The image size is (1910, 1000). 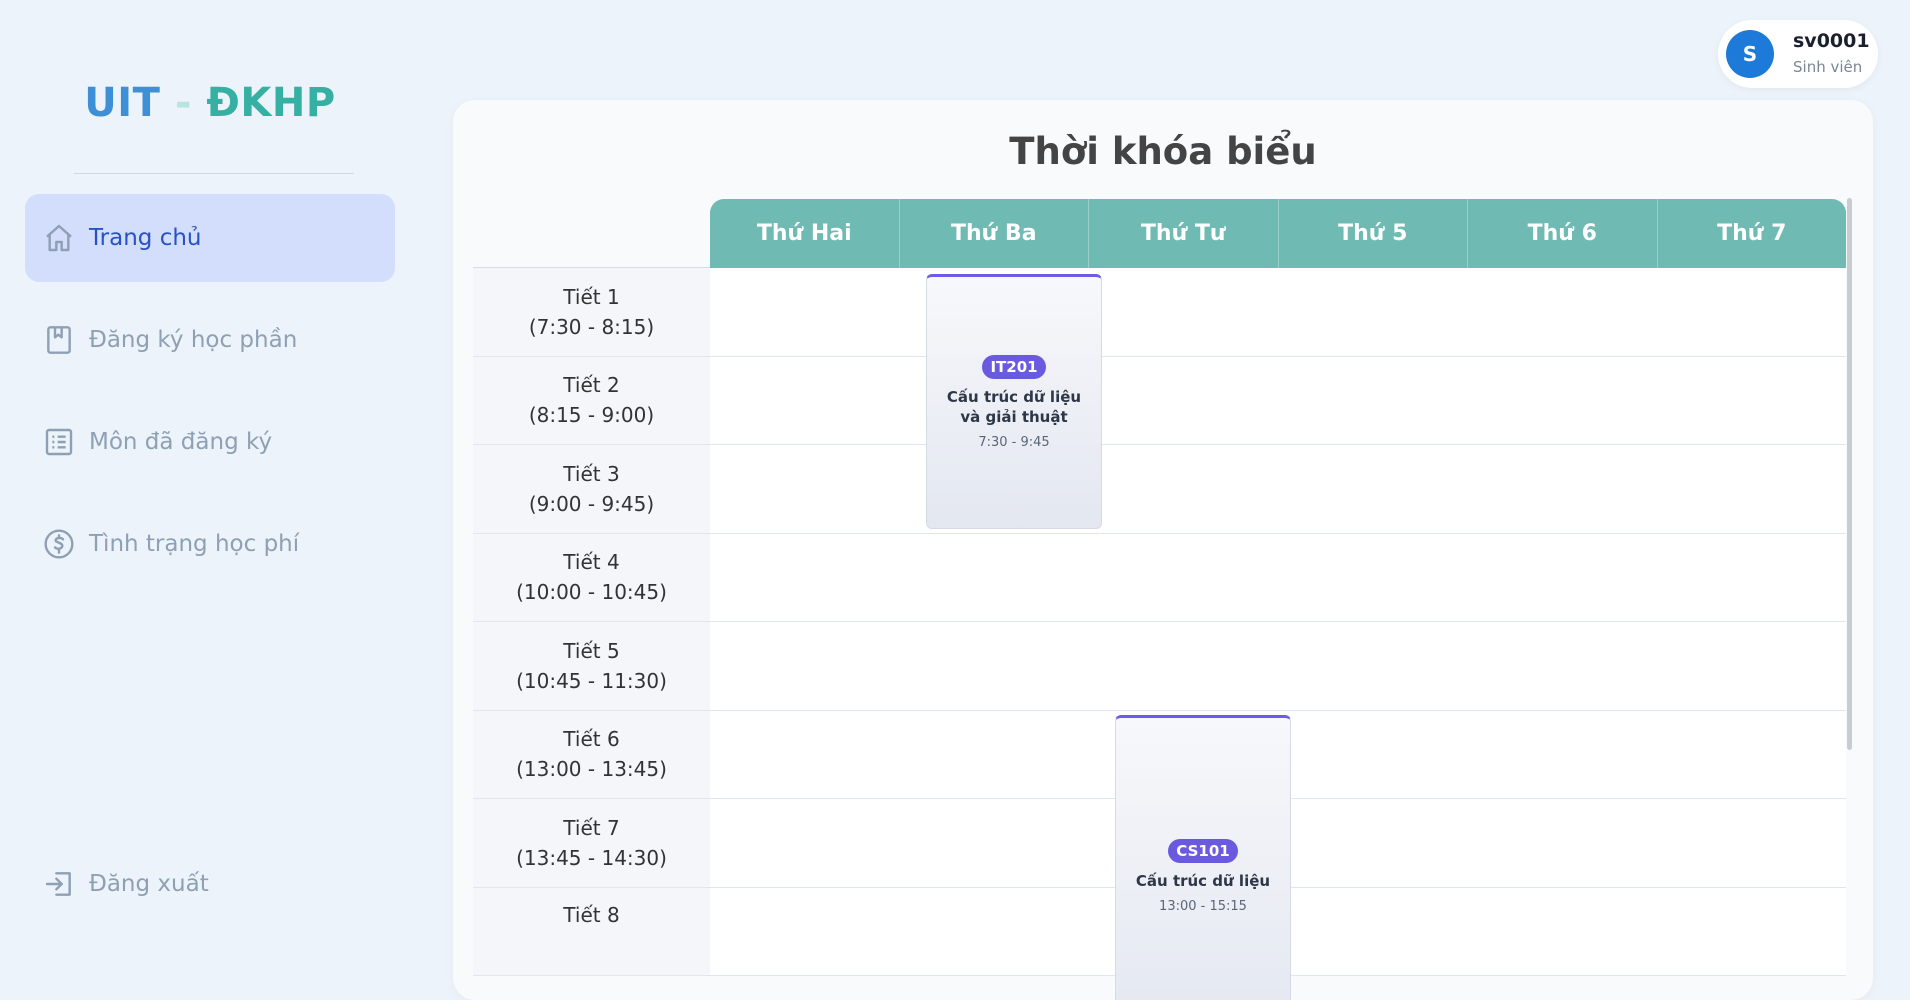 I want to click on logo-dkhp: ĐKHP, so click(x=271, y=103).